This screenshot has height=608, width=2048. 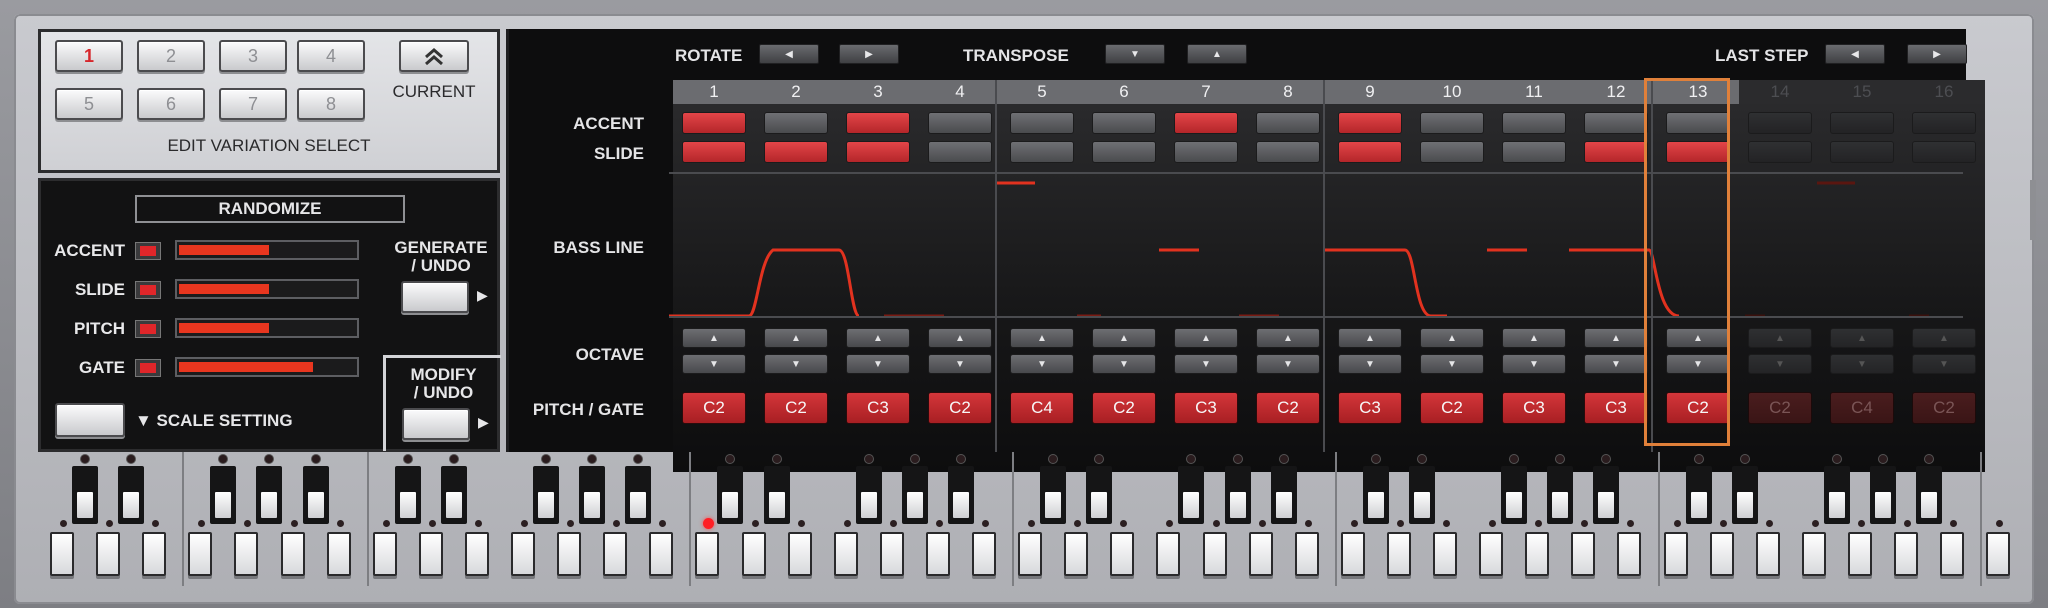 What do you see at coordinates (89, 104) in the screenshot?
I see `variation-button-5: 5` at bounding box center [89, 104].